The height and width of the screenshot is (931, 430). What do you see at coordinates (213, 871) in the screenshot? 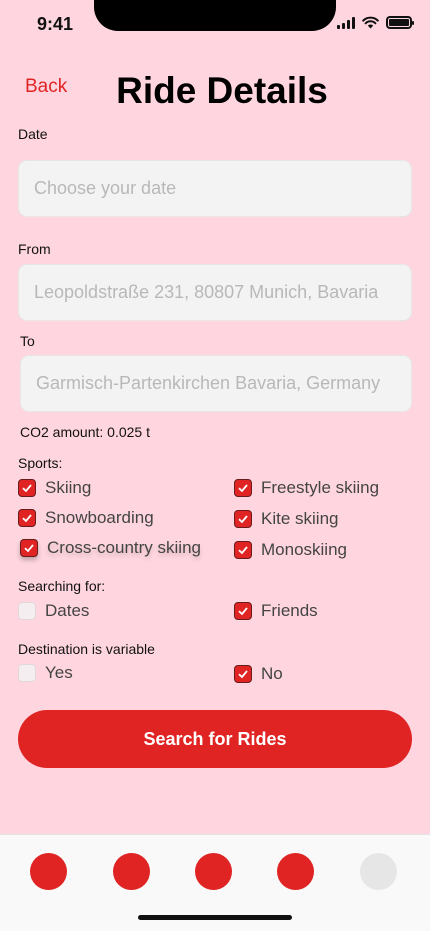
I see `tab-3-icon` at bounding box center [213, 871].